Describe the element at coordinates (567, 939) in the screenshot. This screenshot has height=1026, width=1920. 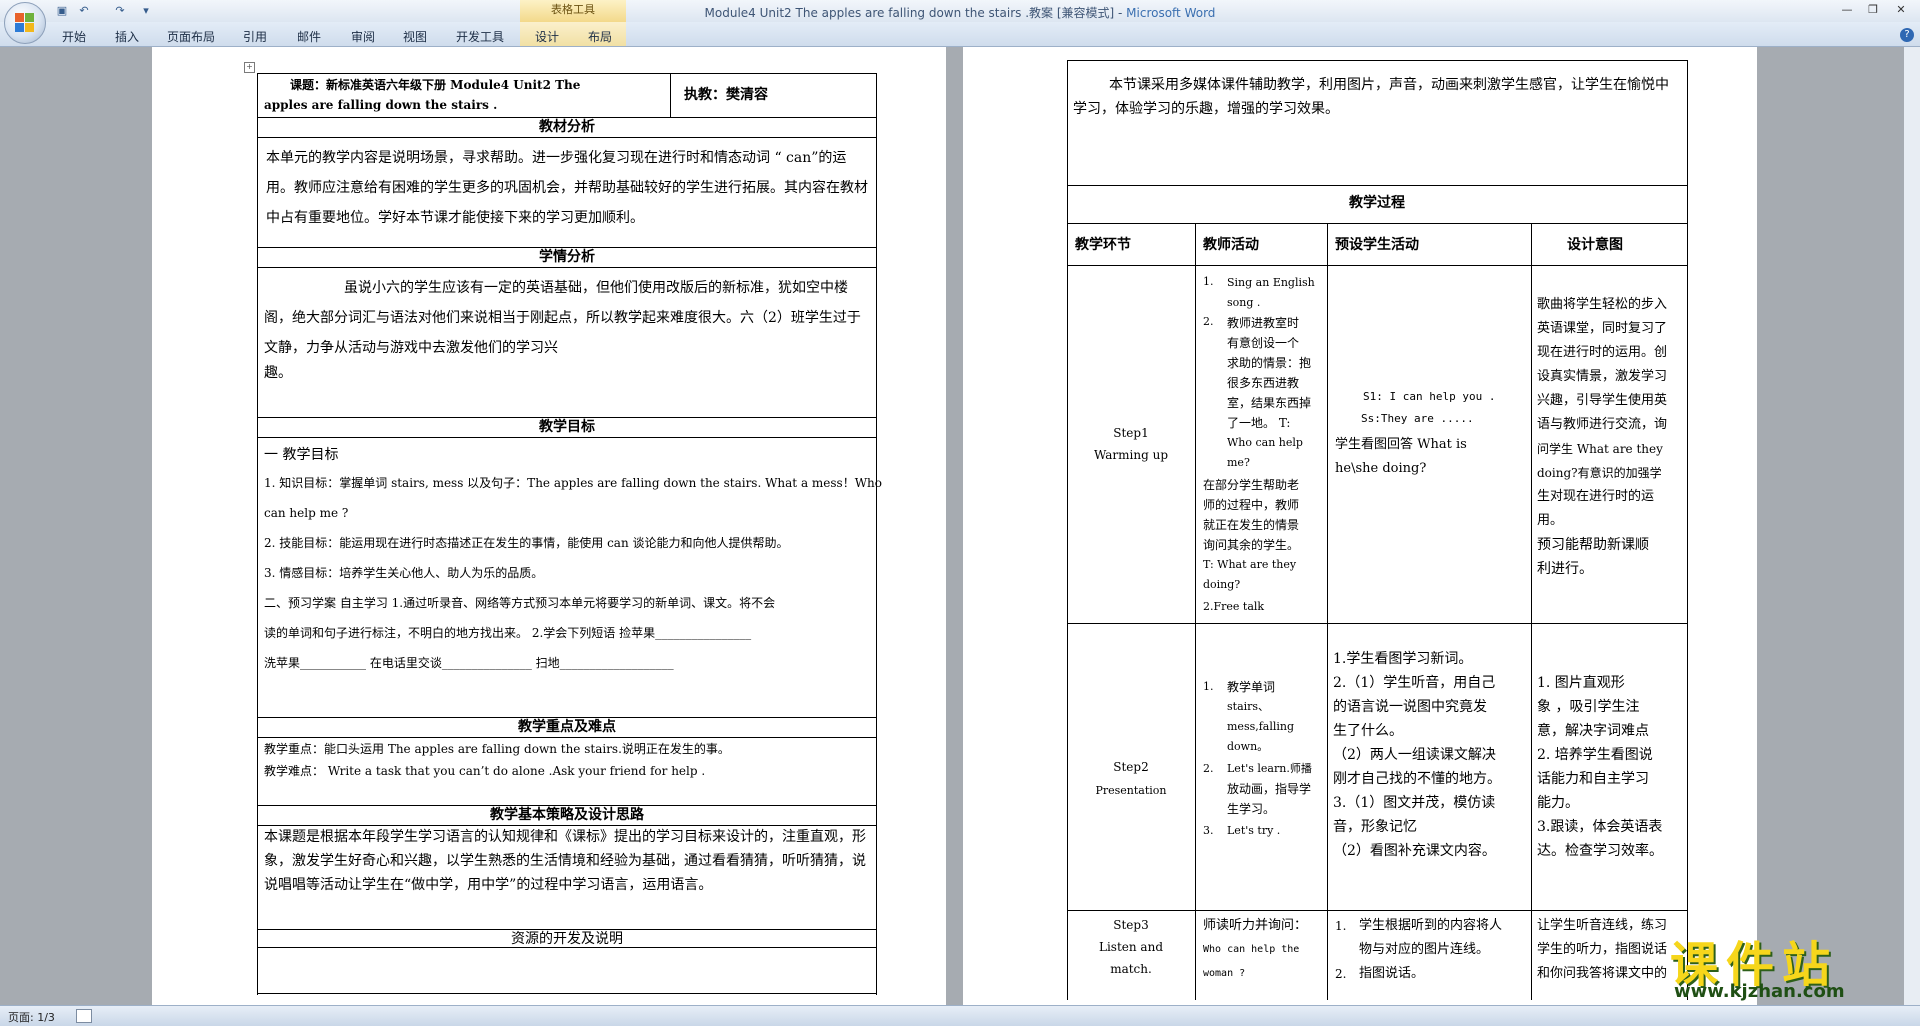
I see `section-title-resources: 资源的开发及说明` at that location.